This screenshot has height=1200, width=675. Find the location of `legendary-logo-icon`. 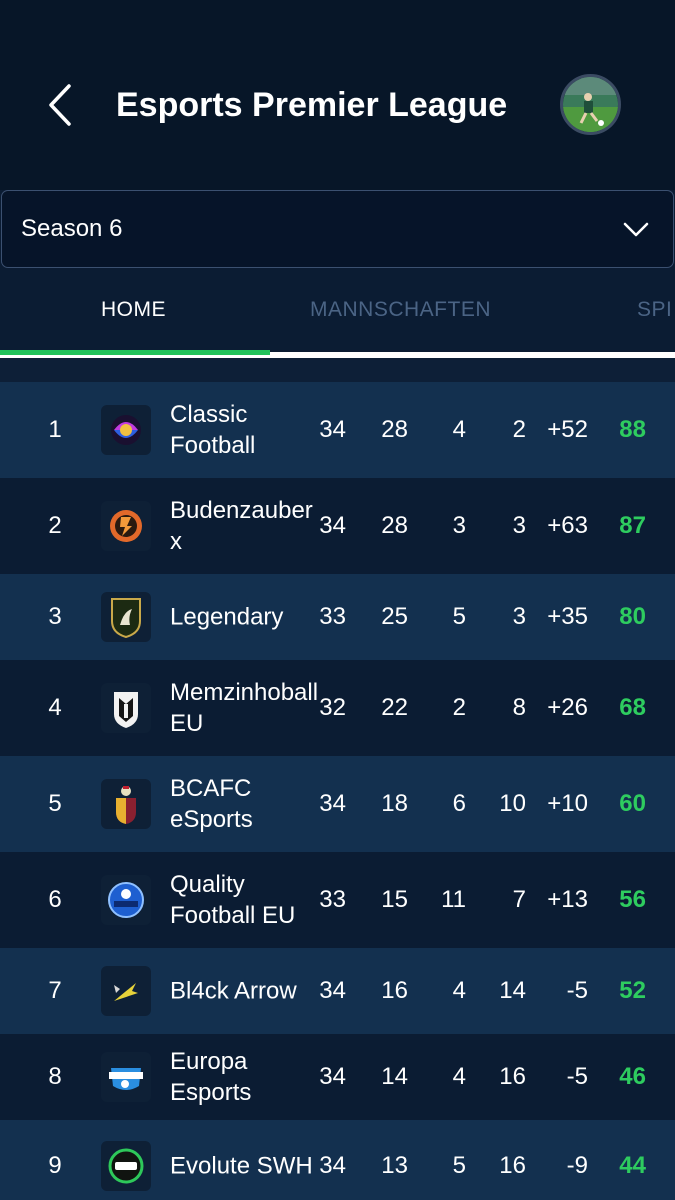

legendary-logo-icon is located at coordinates (126, 618).